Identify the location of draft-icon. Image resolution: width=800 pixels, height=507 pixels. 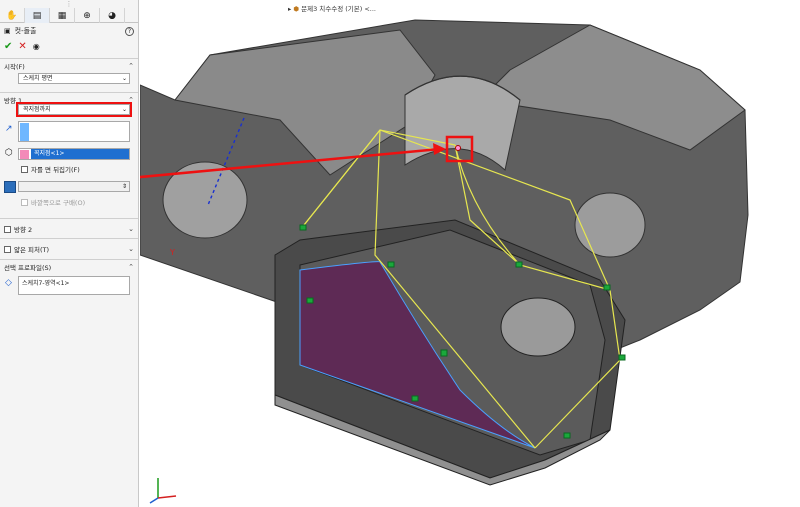
(10, 187).